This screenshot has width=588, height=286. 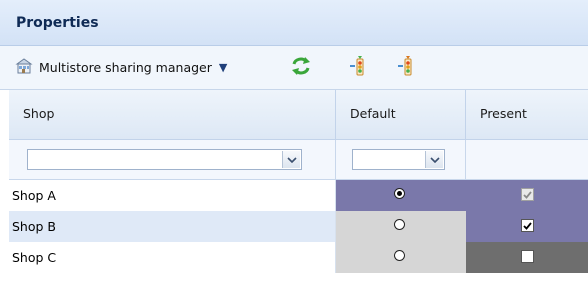 I want to click on share-up-button, so click(x=359, y=67).